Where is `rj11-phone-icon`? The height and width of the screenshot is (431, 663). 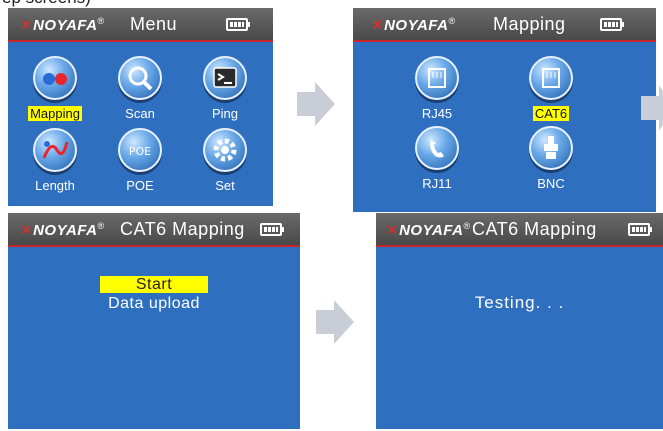
rj11-phone-icon is located at coordinates (437, 148).